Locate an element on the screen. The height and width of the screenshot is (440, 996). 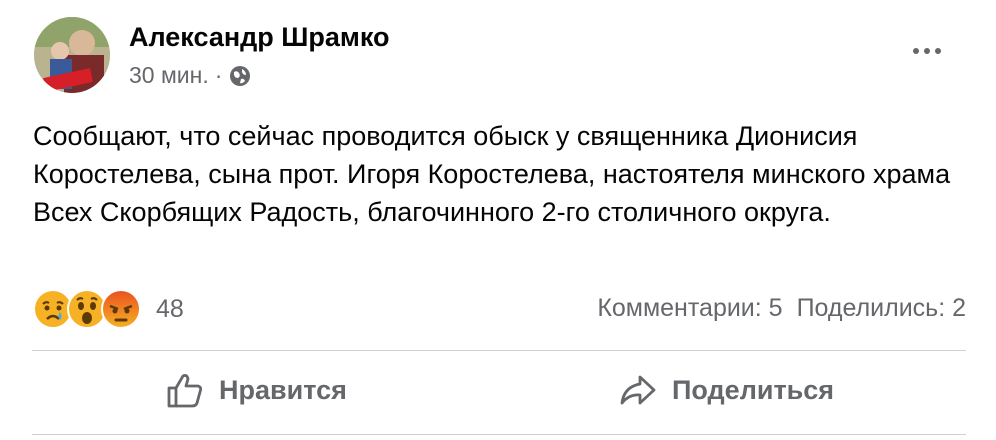
shares-count: Поделились: 2 is located at coordinates (881, 308).